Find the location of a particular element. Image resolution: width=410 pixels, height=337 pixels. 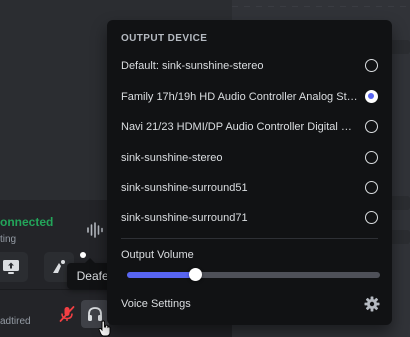

device-option-label: sink-sunshine-surround51 is located at coordinates (184, 188).